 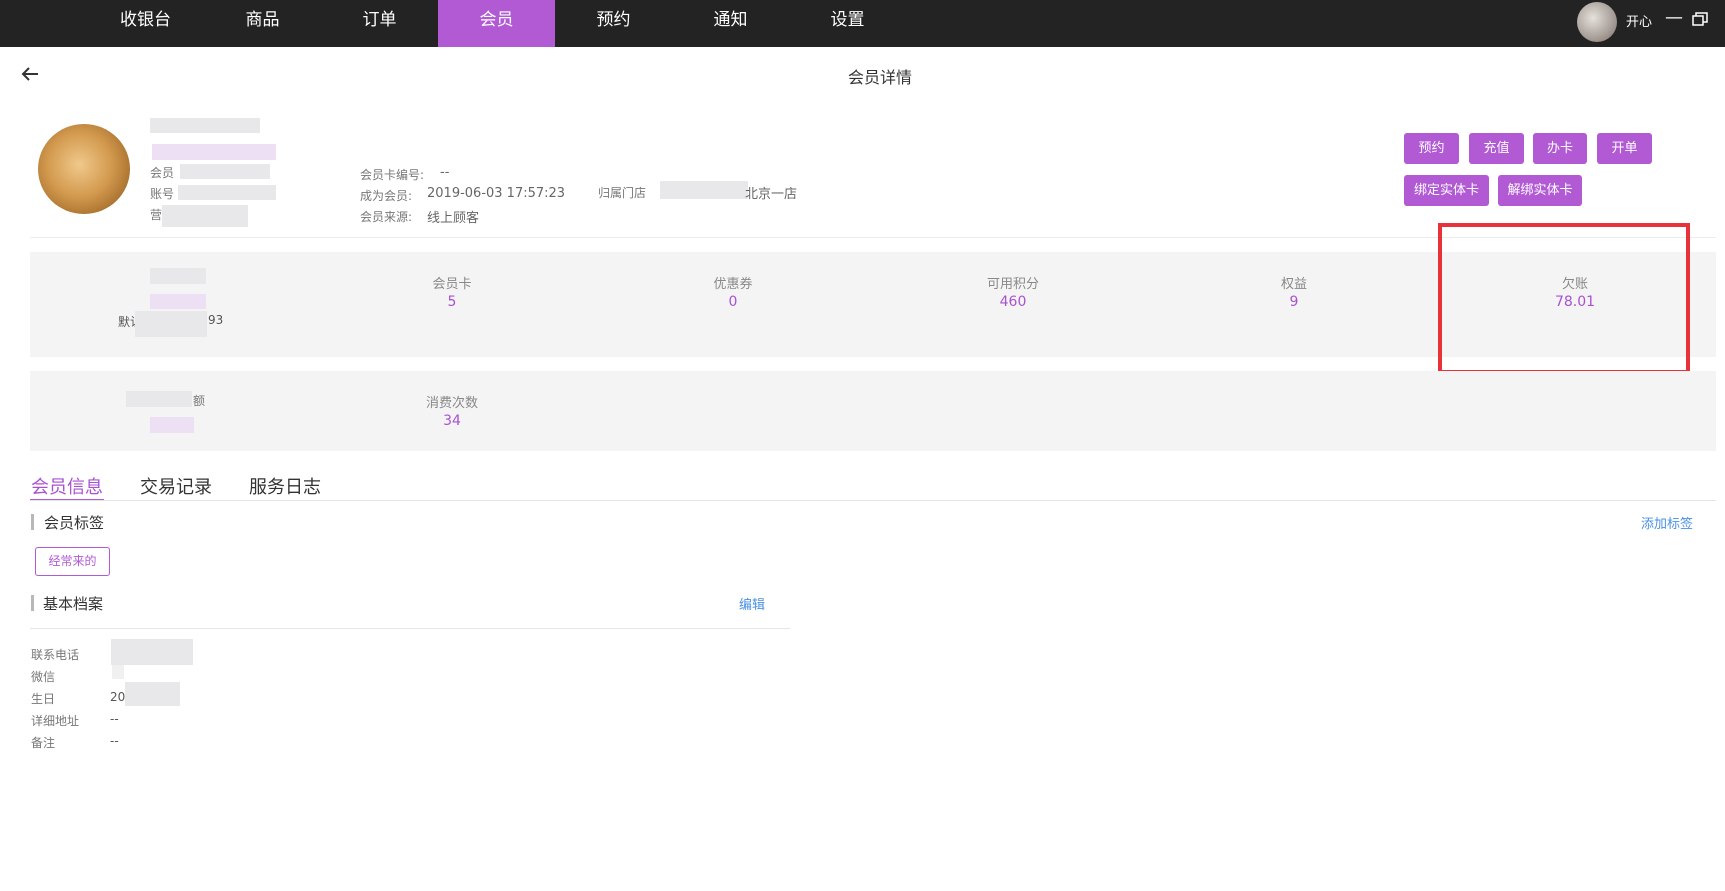 I want to click on nav-item-orders: 订单, so click(x=379, y=23).